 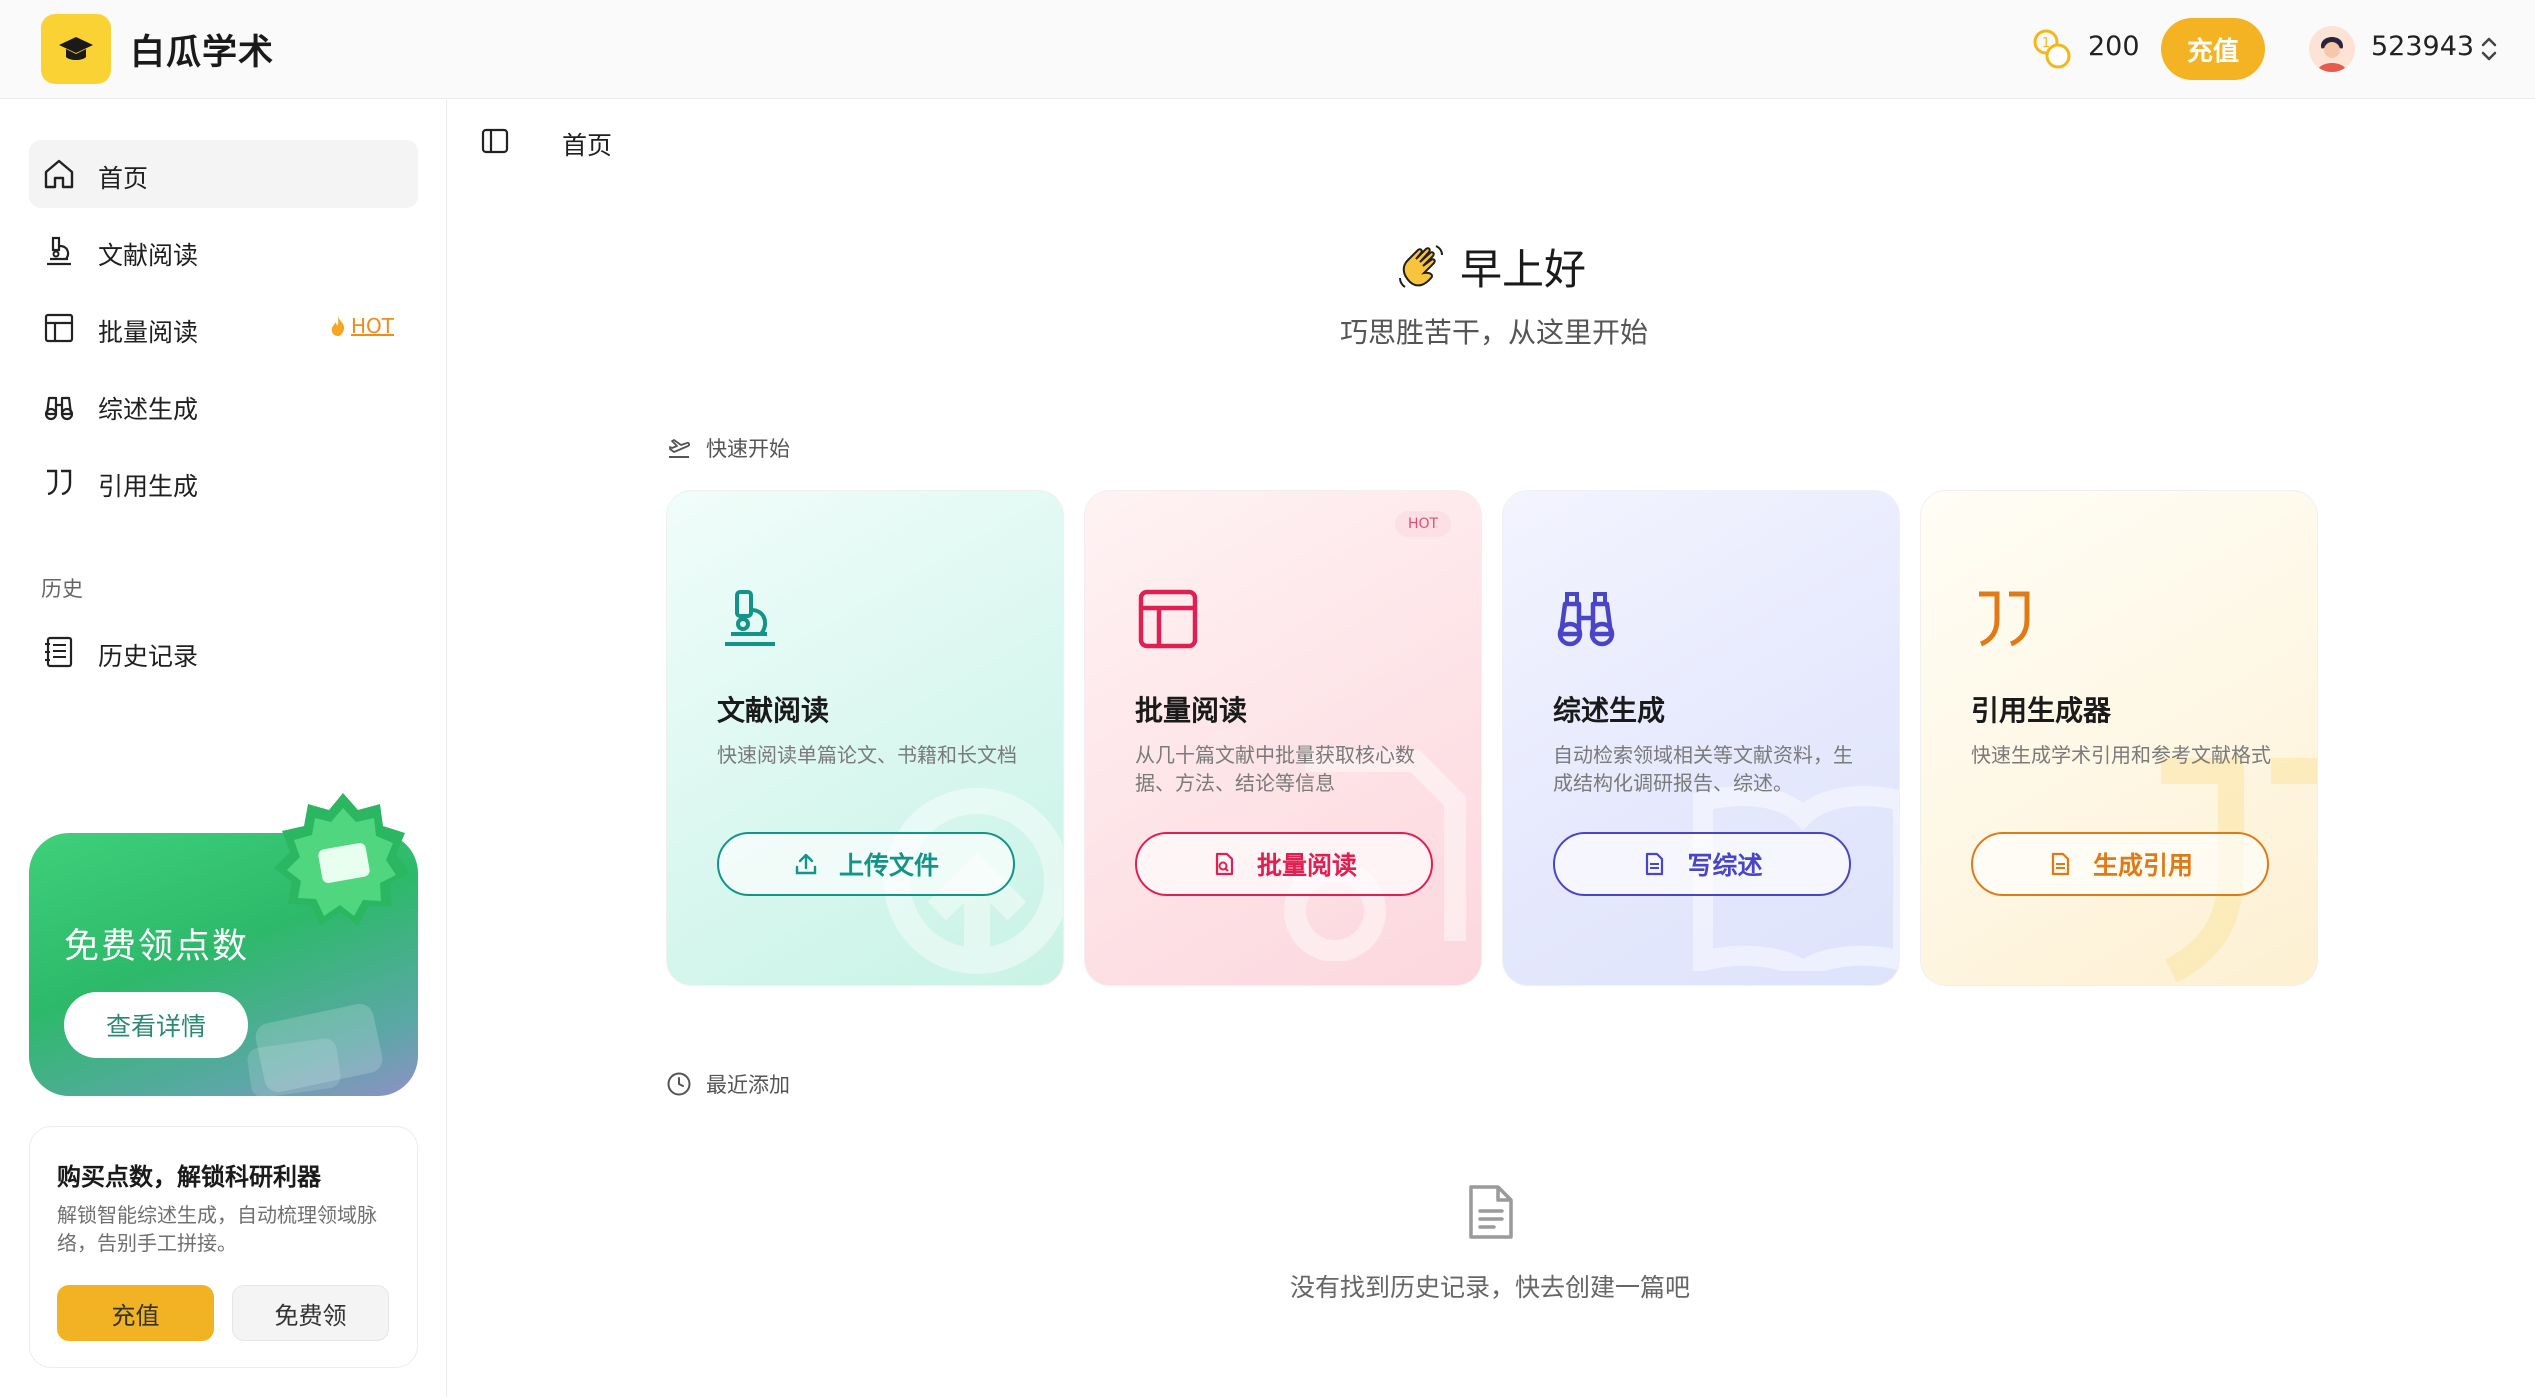 What do you see at coordinates (123, 178) in the screenshot?
I see `sidebar-item-label: 首页` at bounding box center [123, 178].